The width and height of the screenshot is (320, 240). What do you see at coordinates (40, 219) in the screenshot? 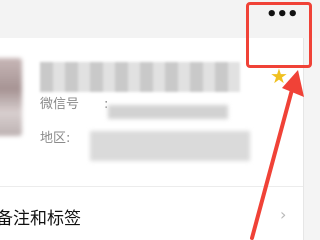
I see `remark-and-tags-label: 备注和标签` at bounding box center [40, 219].